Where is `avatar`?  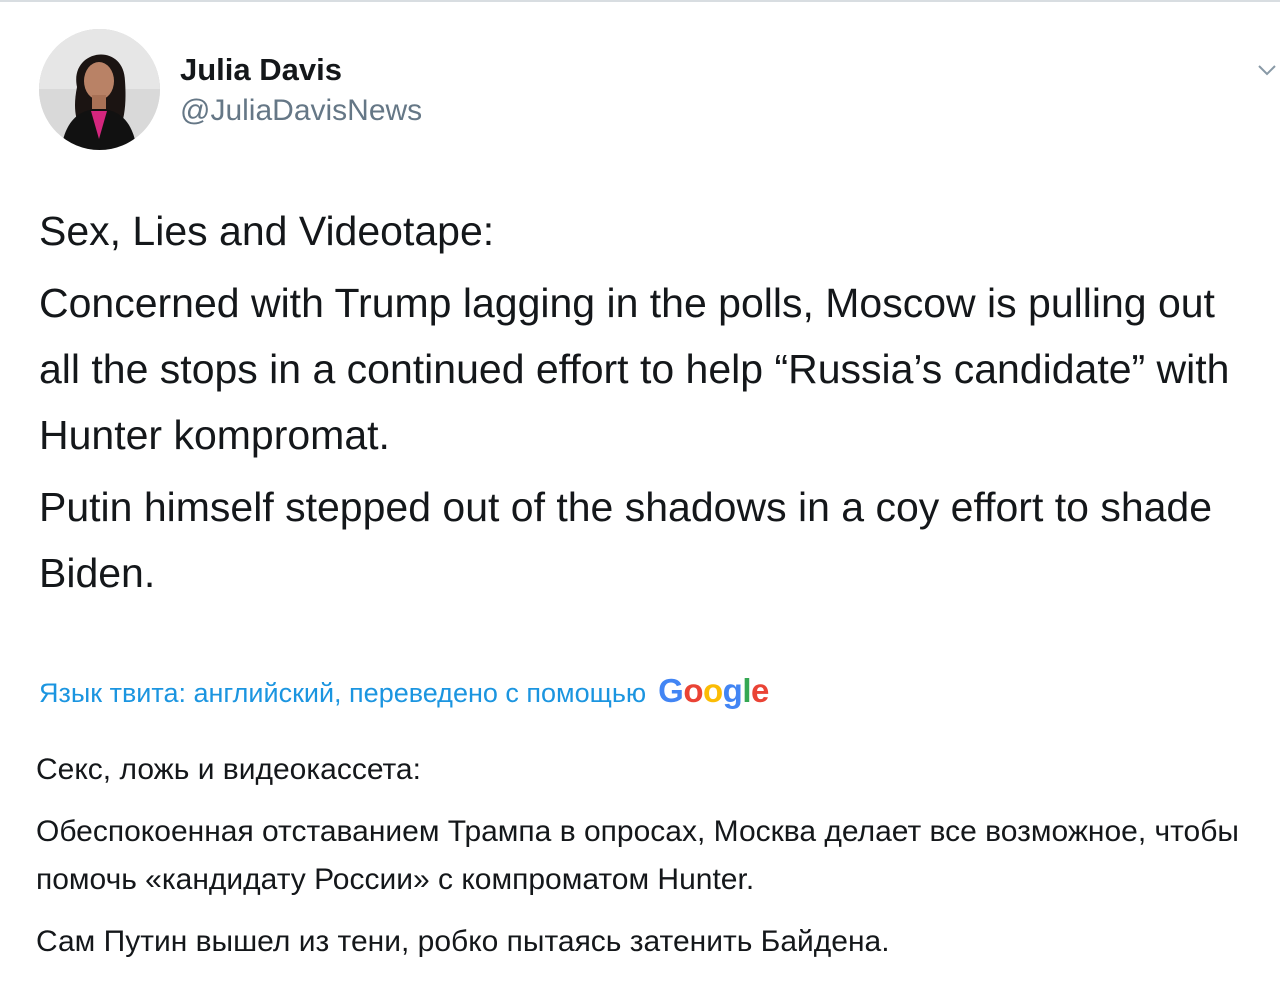 avatar is located at coordinates (99, 89).